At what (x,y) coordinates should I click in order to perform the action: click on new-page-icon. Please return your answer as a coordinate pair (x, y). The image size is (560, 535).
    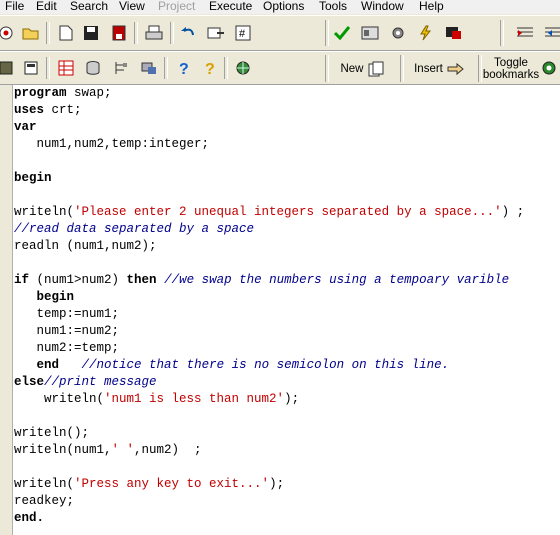
    Looking at the image, I should click on (376, 69).